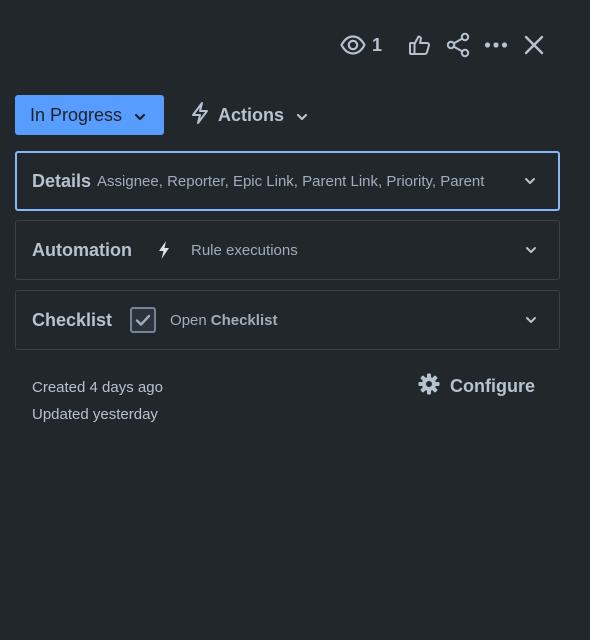 This screenshot has height=640, width=590. I want to click on automation-panel: Automation Rule executions, so click(287, 250).